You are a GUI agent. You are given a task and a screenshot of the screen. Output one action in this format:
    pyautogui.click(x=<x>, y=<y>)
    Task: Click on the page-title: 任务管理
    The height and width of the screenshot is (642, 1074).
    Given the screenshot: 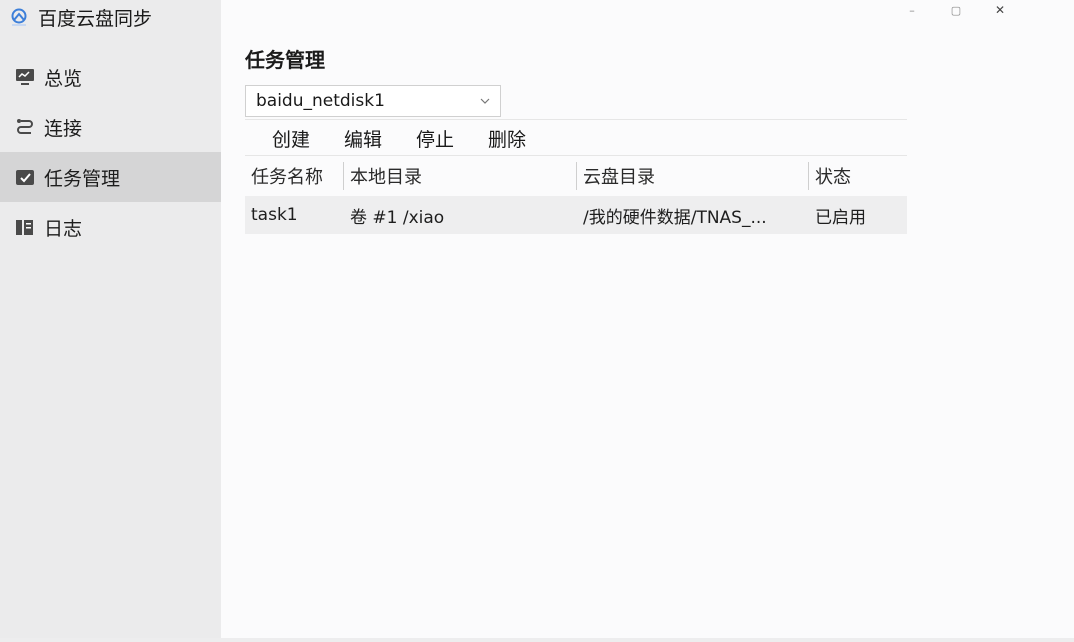 What is the action you would take?
    pyautogui.click(x=285, y=60)
    